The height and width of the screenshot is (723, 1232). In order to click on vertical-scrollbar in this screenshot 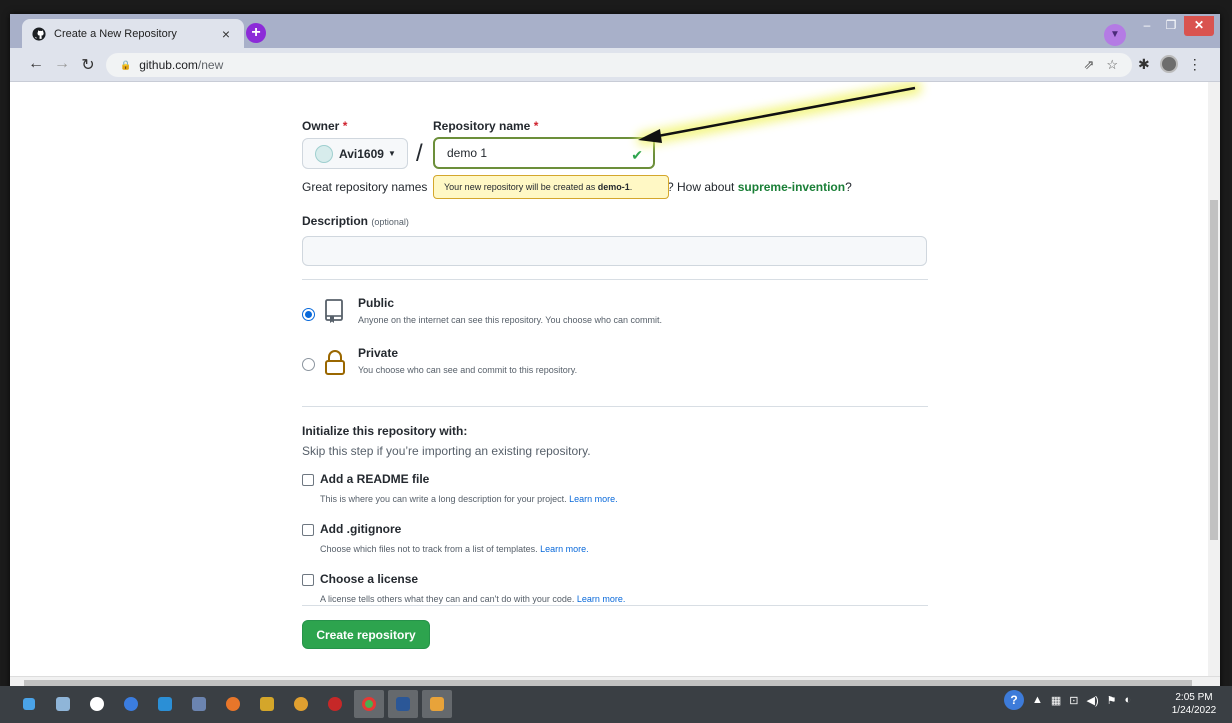, I will do `click(1214, 379)`.